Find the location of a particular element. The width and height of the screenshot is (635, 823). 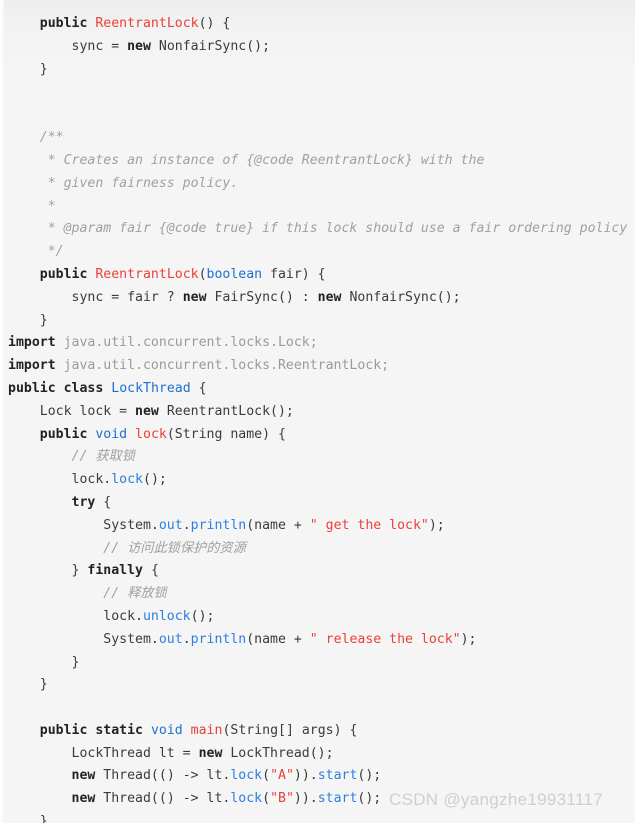

code-token-call: lock is located at coordinates (246, 776).